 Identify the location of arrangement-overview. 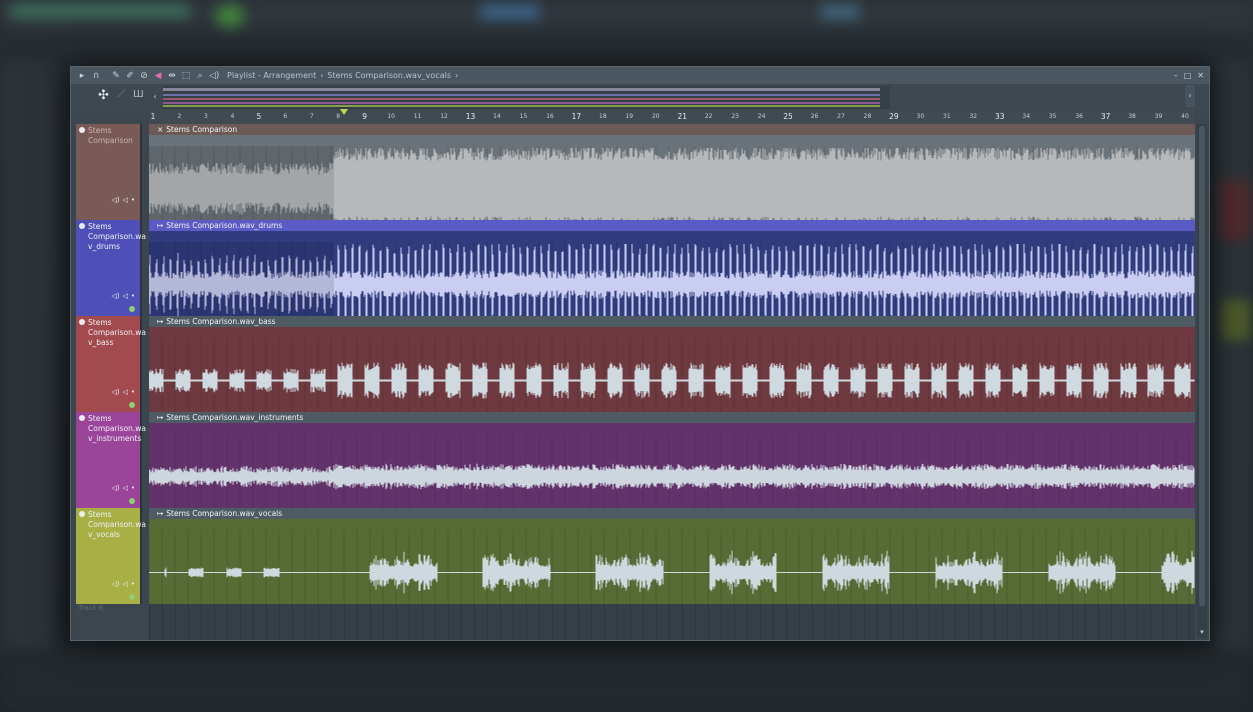
(526, 97).